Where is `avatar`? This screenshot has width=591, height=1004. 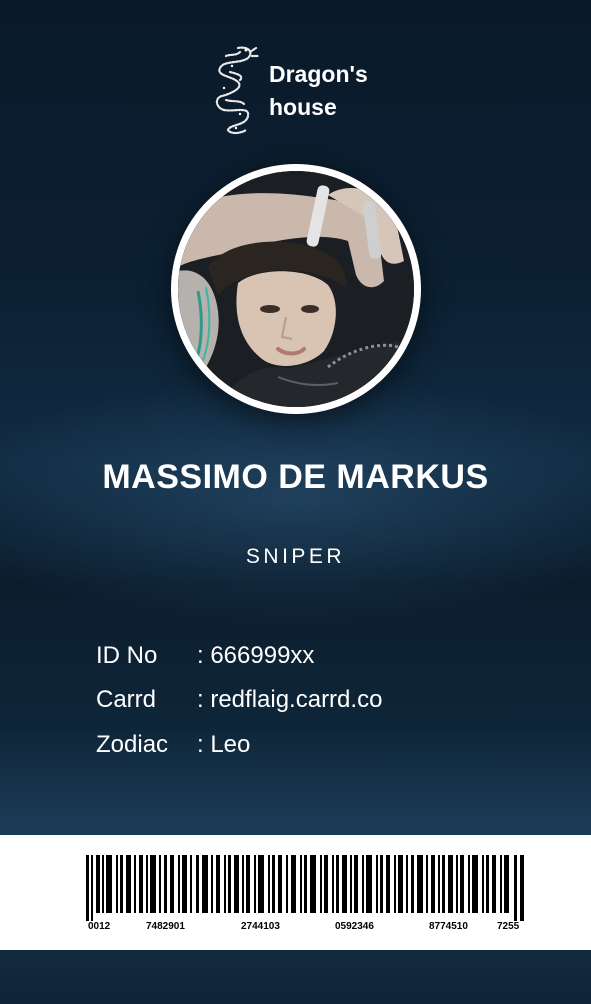
avatar is located at coordinates (296, 289).